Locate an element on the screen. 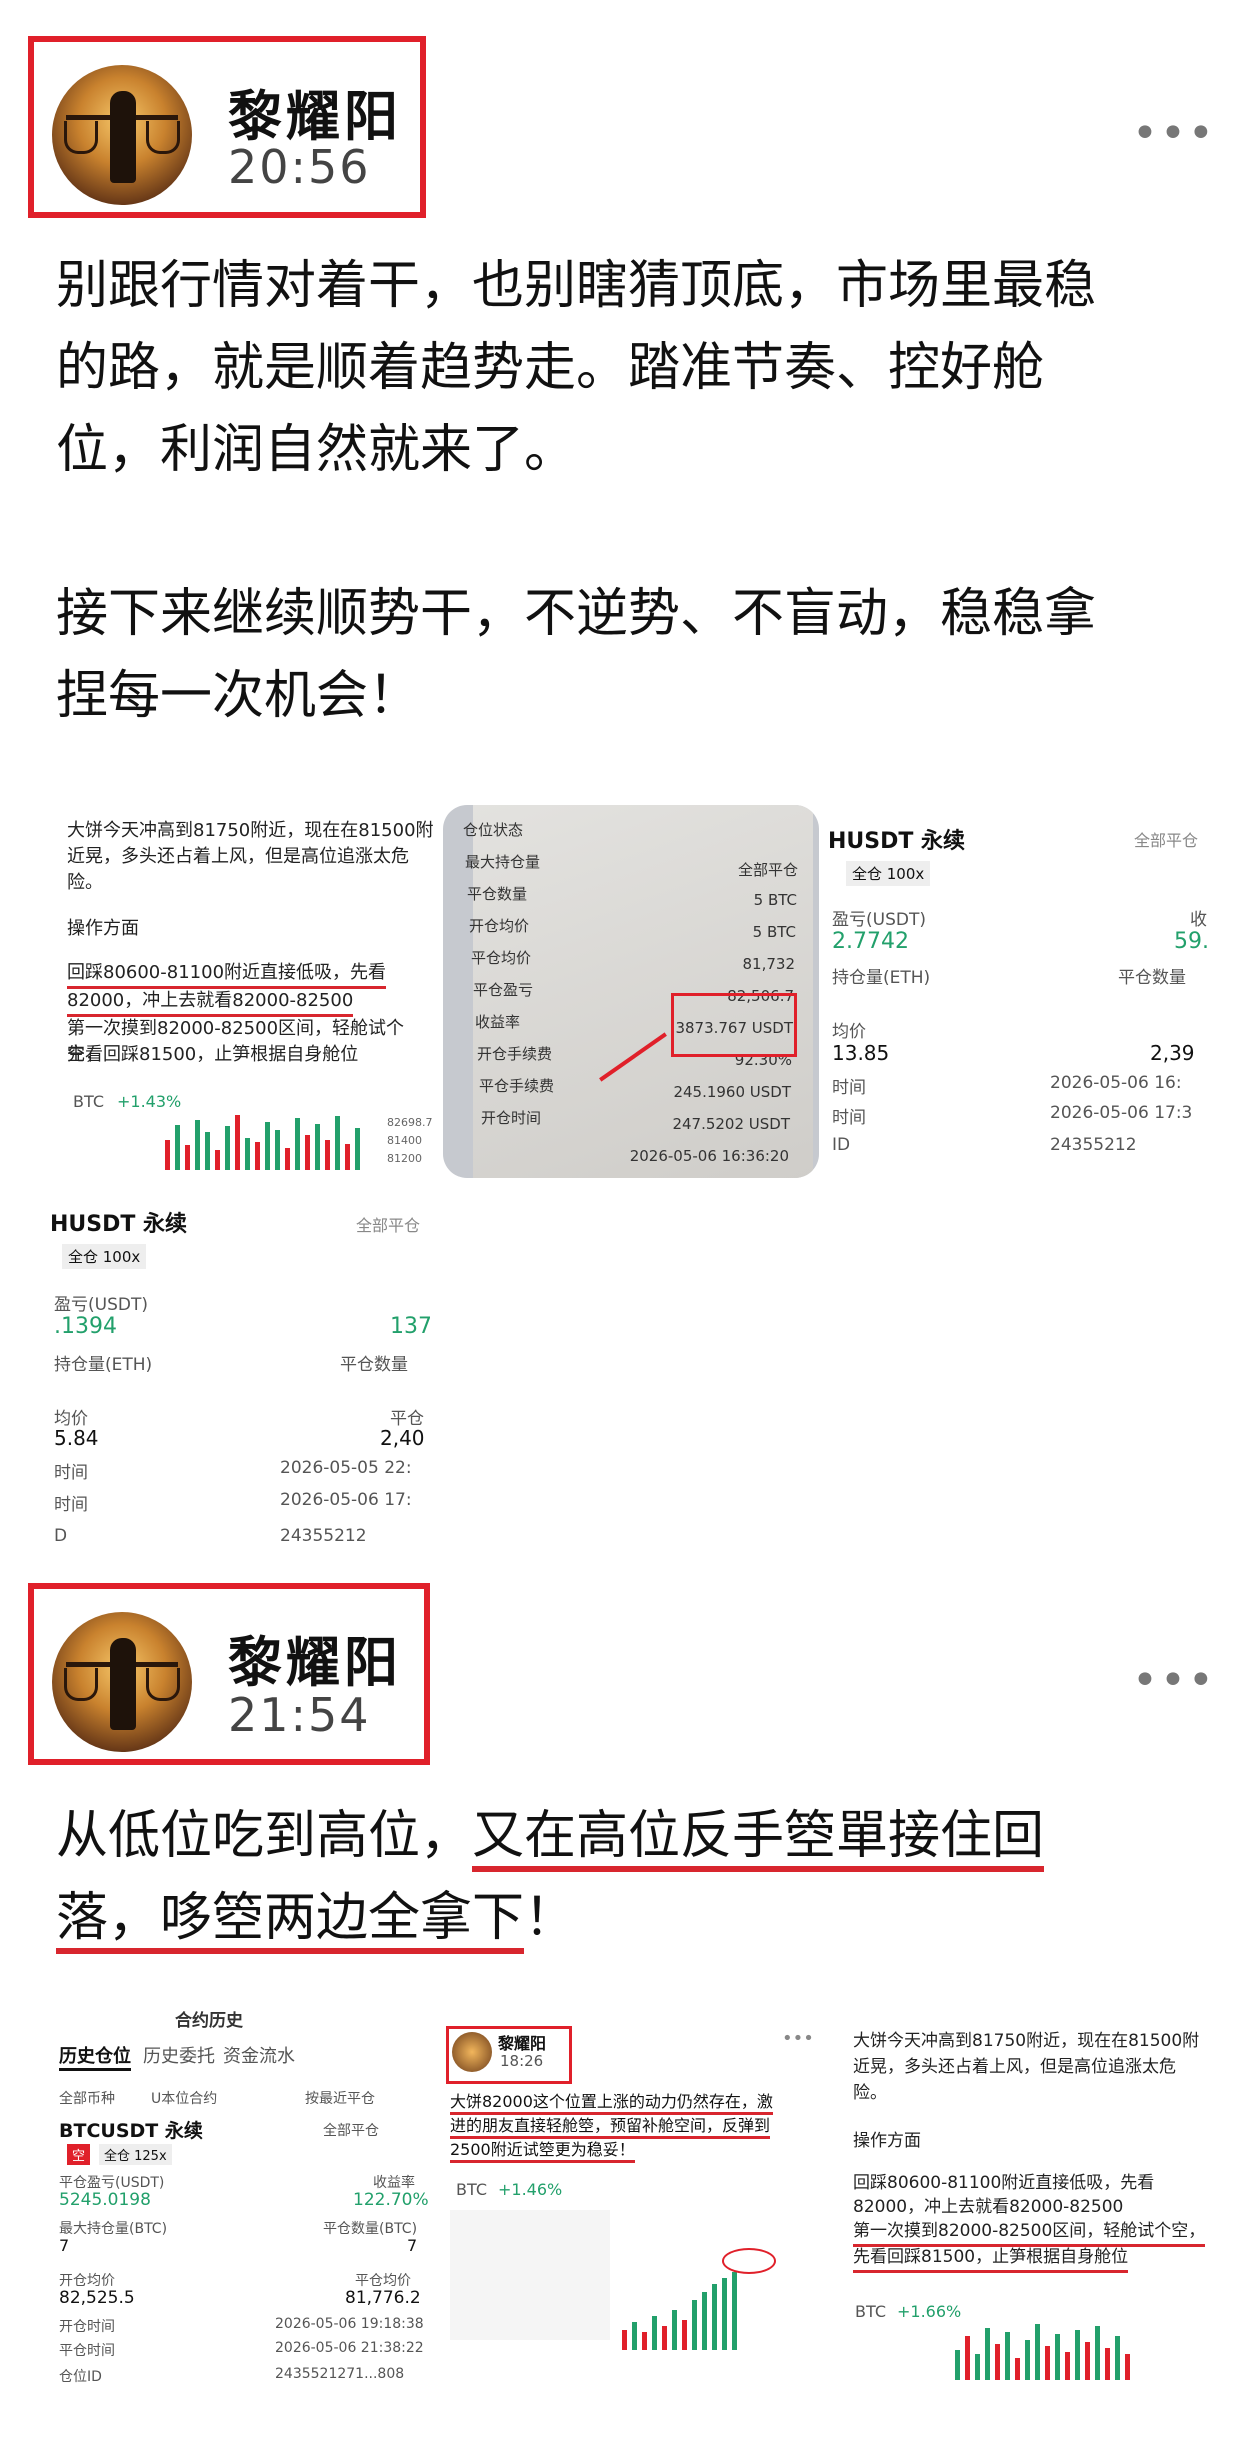  id-value: 2435521271...808 is located at coordinates (340, 2374).